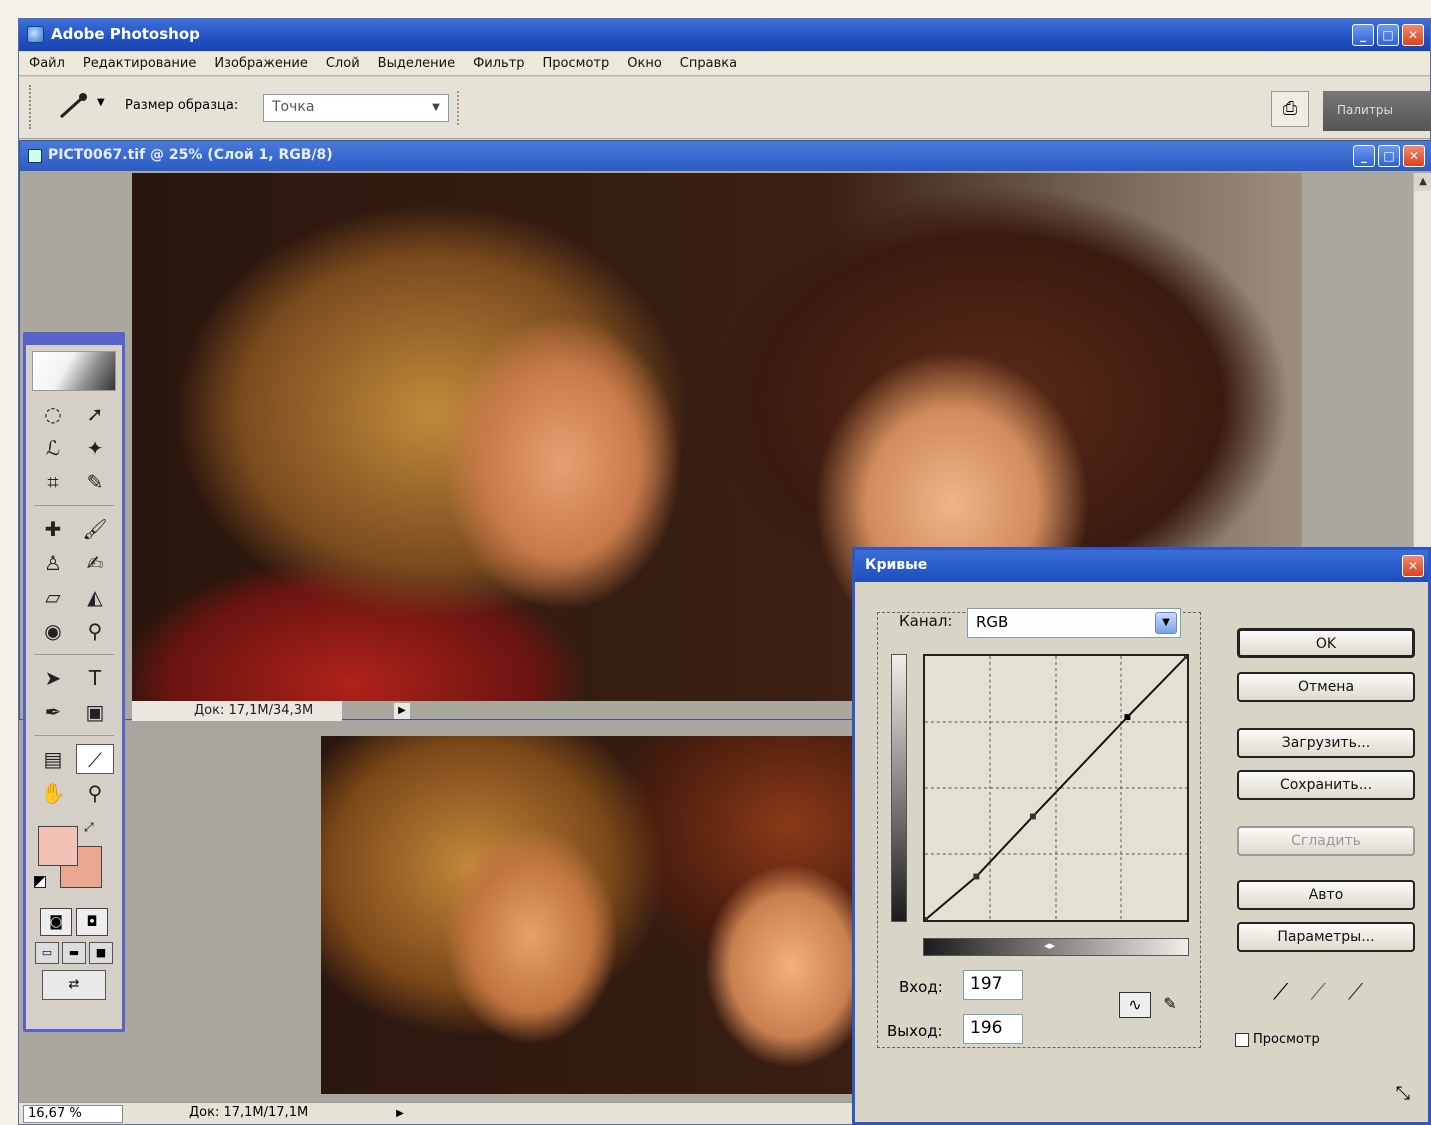 This screenshot has height=1125, width=1431. What do you see at coordinates (237, 711) in the screenshot?
I see `document-status: Док: 17,1M/34,3M` at bounding box center [237, 711].